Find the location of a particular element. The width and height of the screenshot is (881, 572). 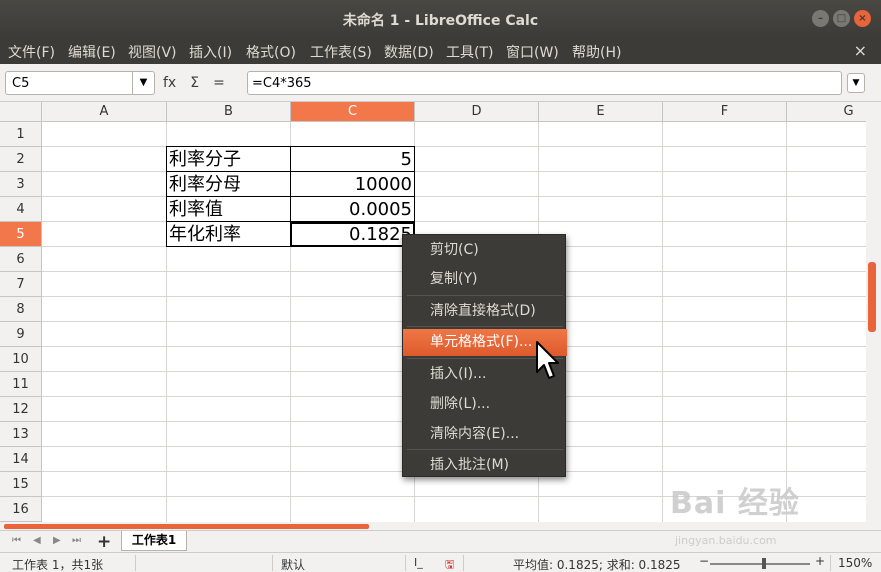

menu-help: 帮助(H) is located at coordinates (596, 52).